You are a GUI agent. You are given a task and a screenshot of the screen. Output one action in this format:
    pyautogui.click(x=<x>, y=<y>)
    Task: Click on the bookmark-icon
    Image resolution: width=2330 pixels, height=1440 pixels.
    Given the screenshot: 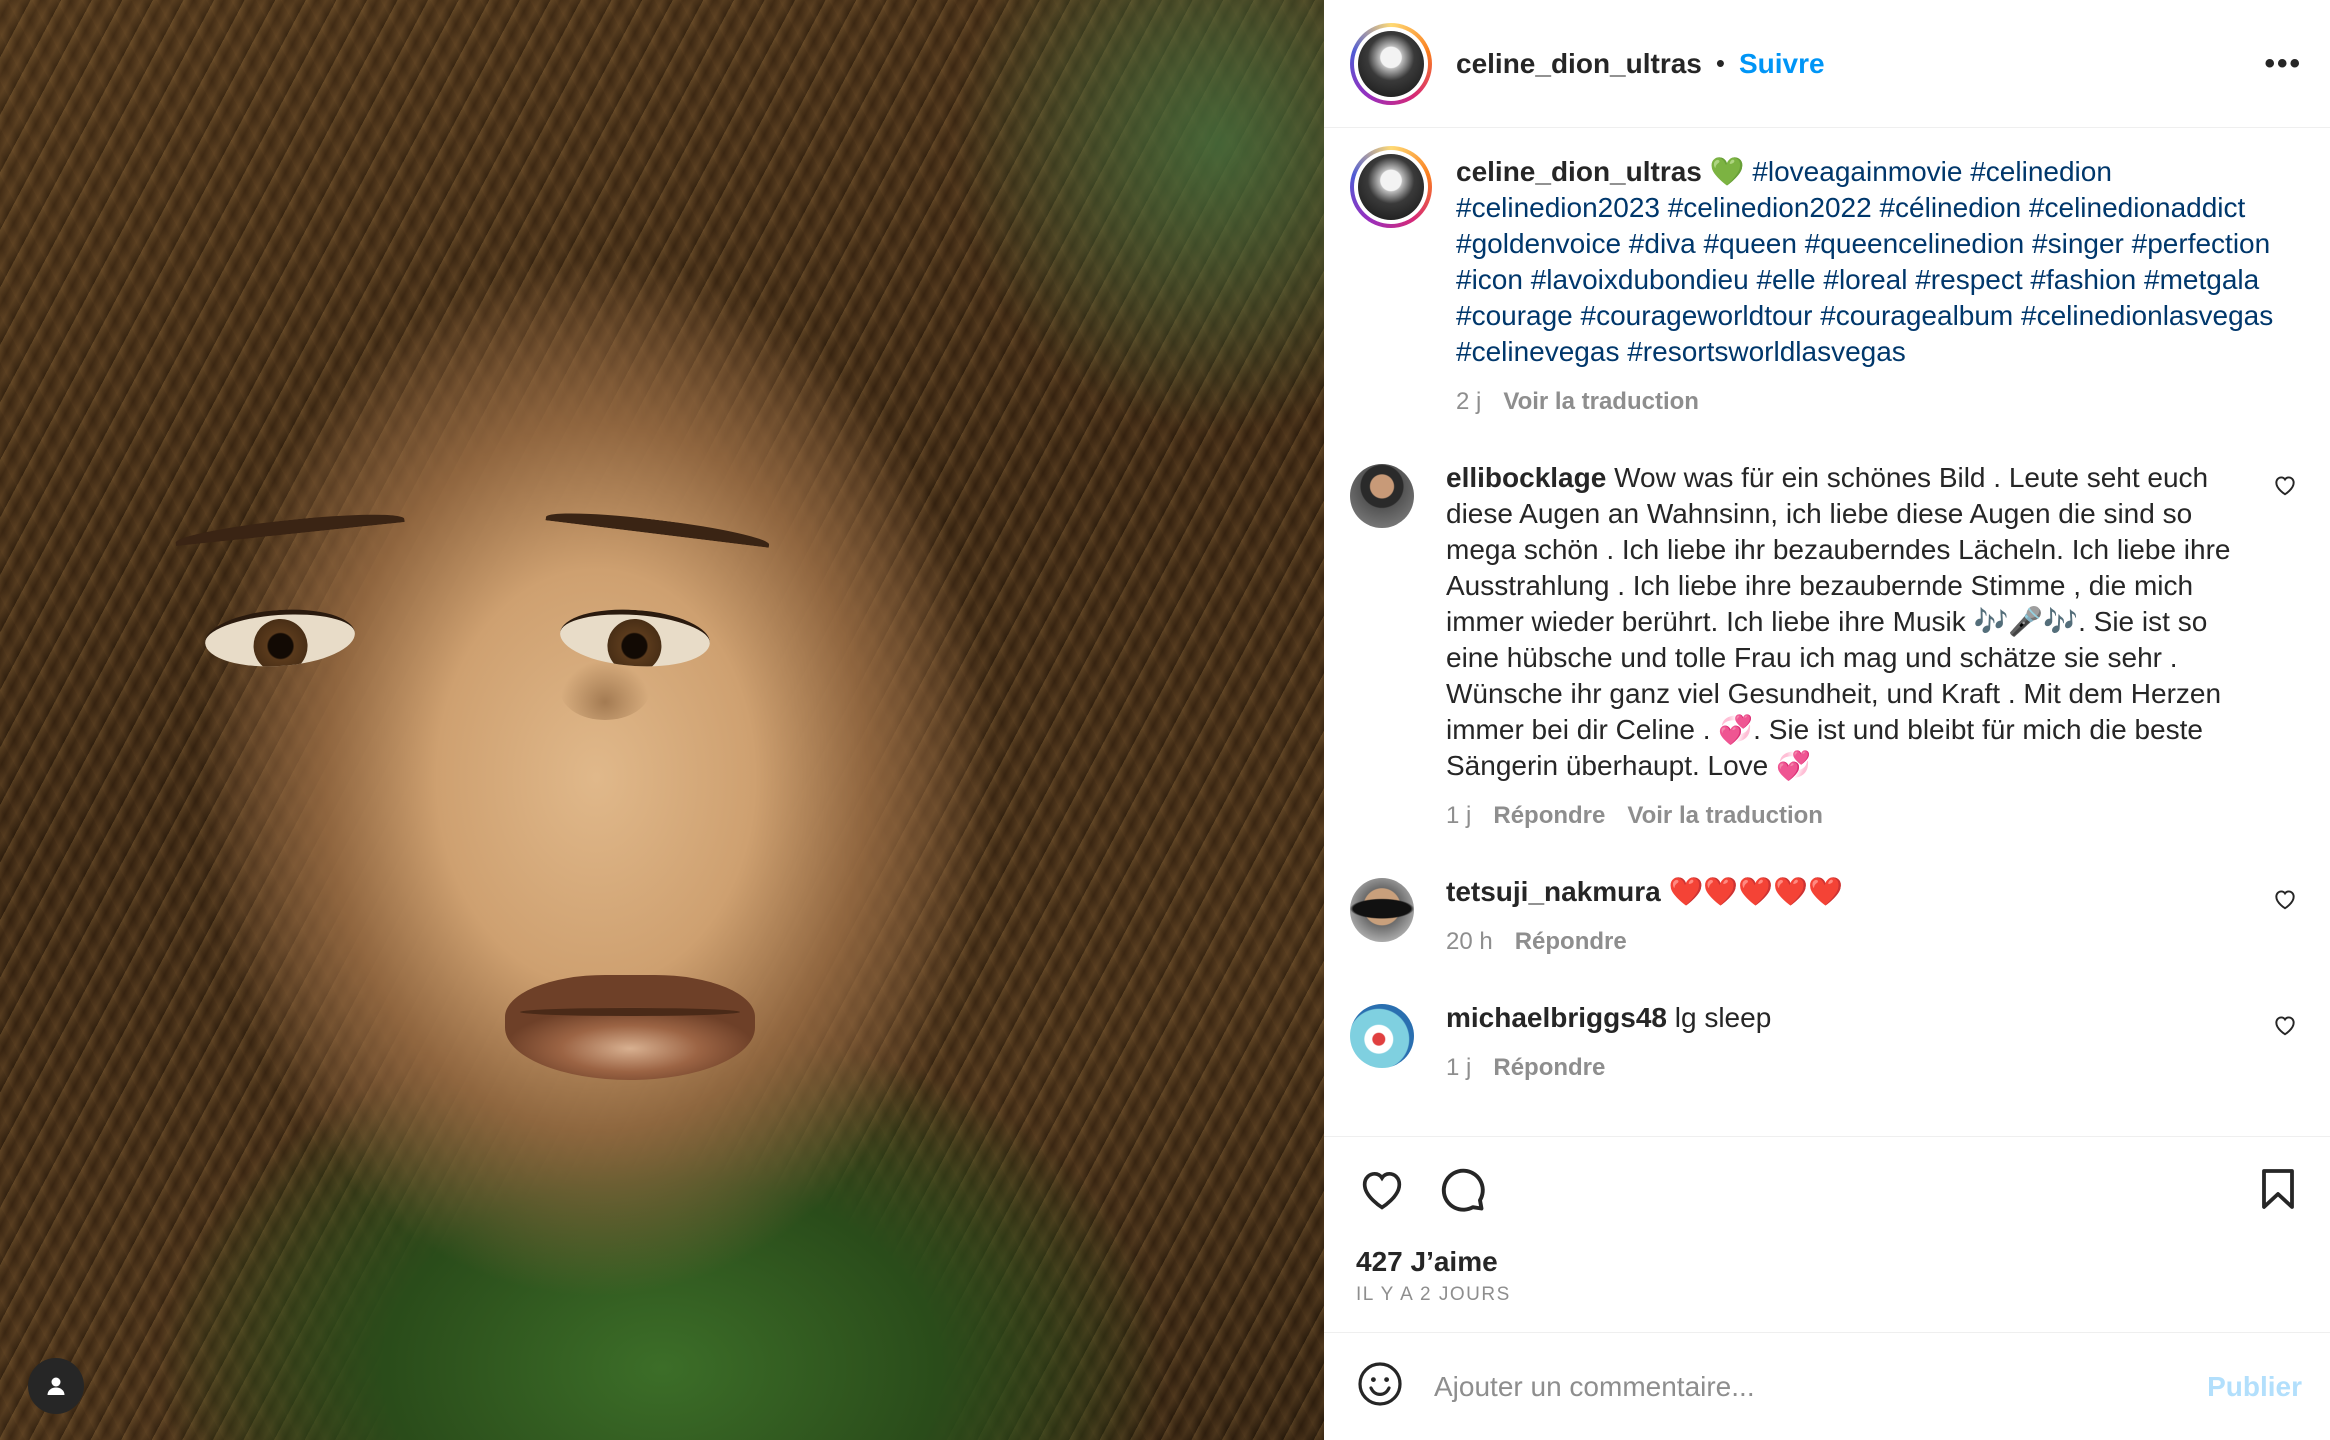 What is the action you would take?
    pyautogui.click(x=2278, y=1189)
    